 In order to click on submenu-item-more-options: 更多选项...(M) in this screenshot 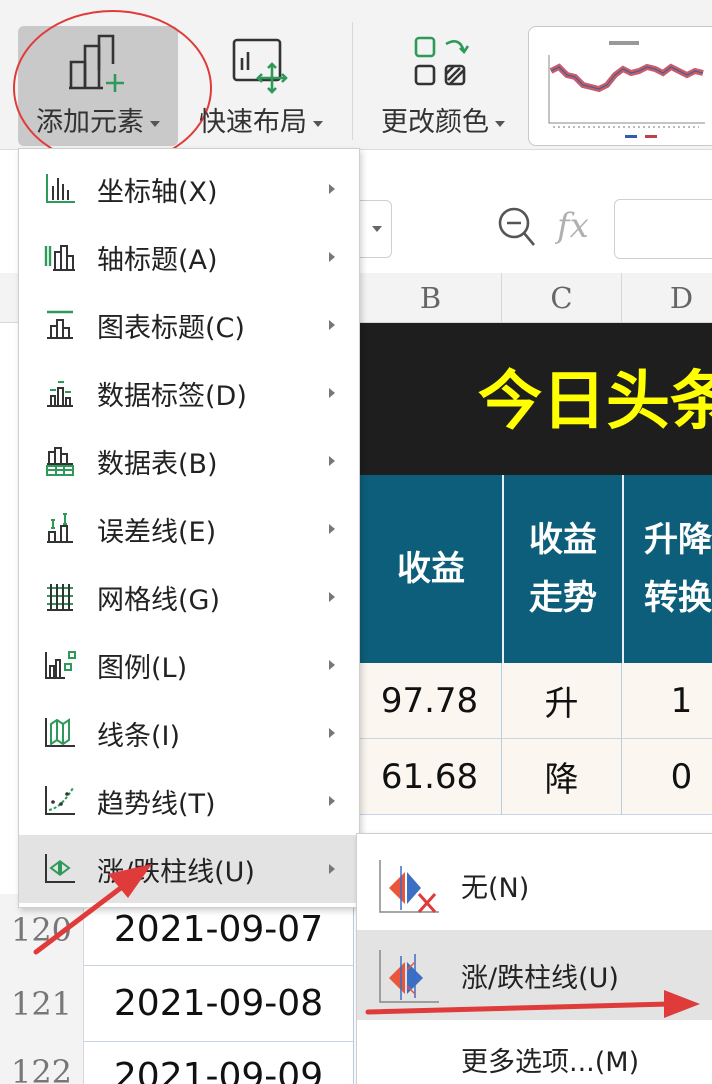, I will do `click(534, 1052)`.